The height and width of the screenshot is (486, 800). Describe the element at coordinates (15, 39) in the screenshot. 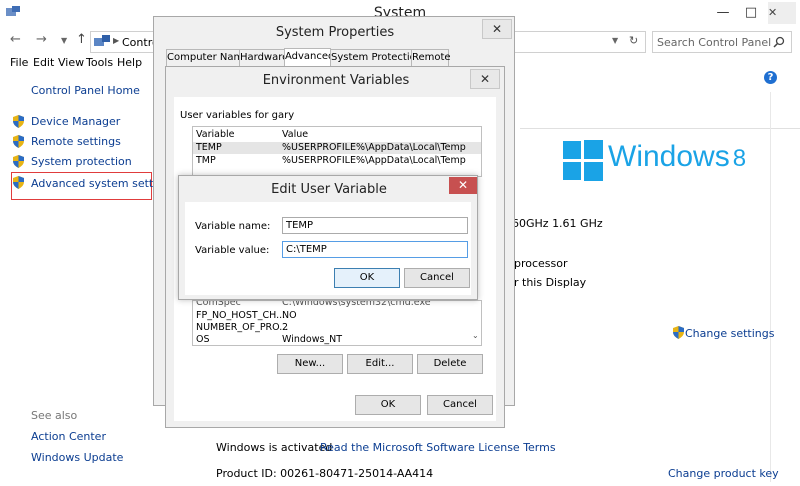

I see `back-icon: ←` at that location.